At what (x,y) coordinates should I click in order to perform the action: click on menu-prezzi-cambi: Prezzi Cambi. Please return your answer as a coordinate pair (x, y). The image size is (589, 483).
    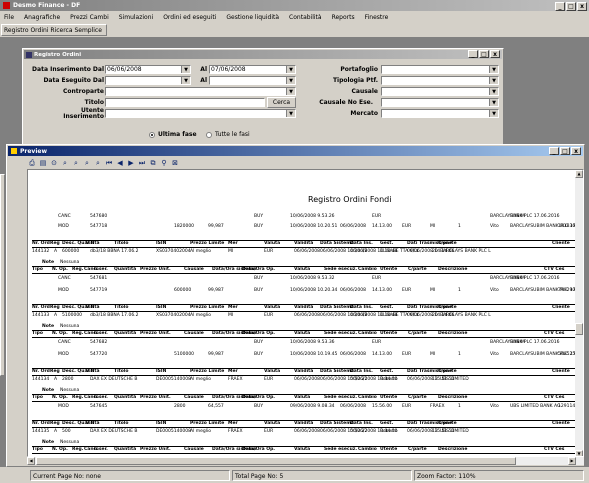
    Looking at the image, I should click on (89, 17).